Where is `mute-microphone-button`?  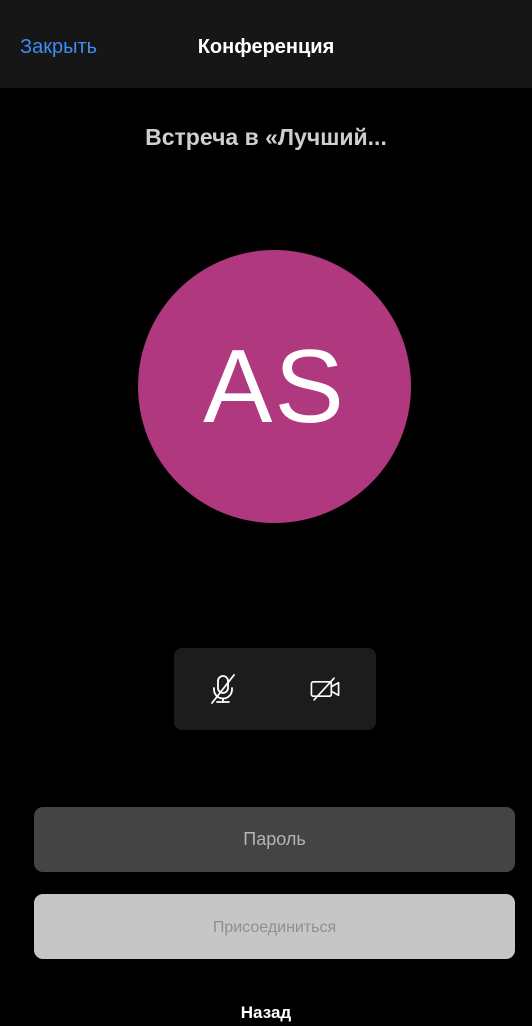 mute-microphone-button is located at coordinates (223, 689).